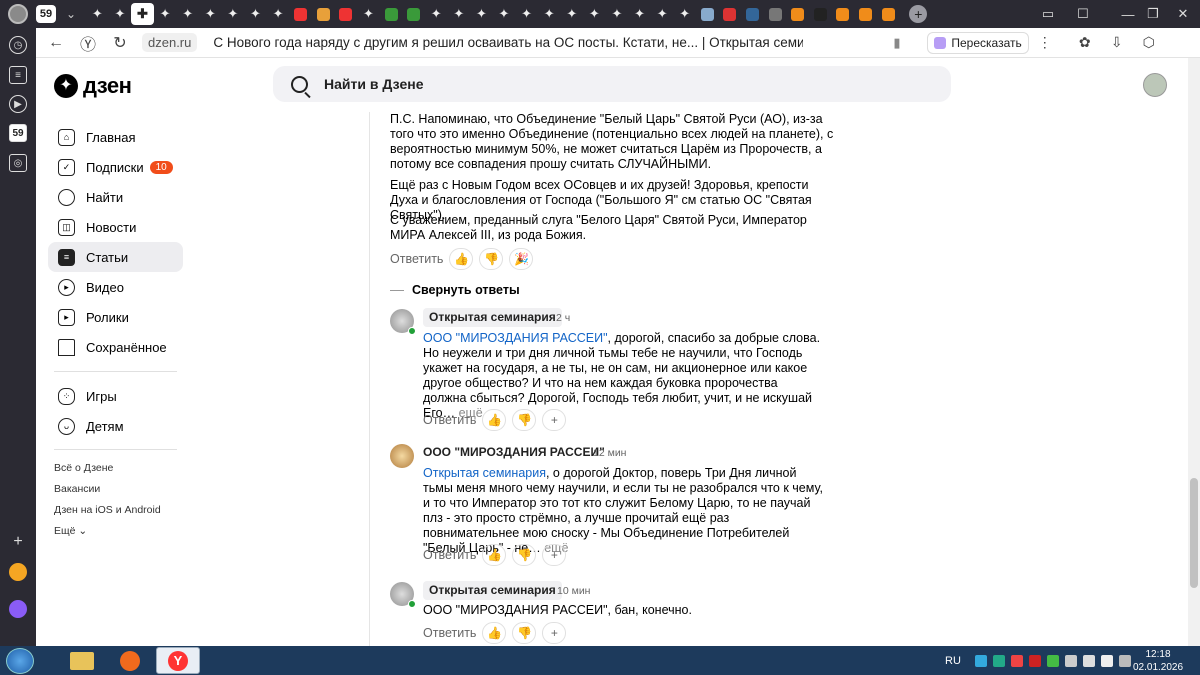 This screenshot has height=675, width=1200. I want to click on page-scrollbar, so click(1194, 352).